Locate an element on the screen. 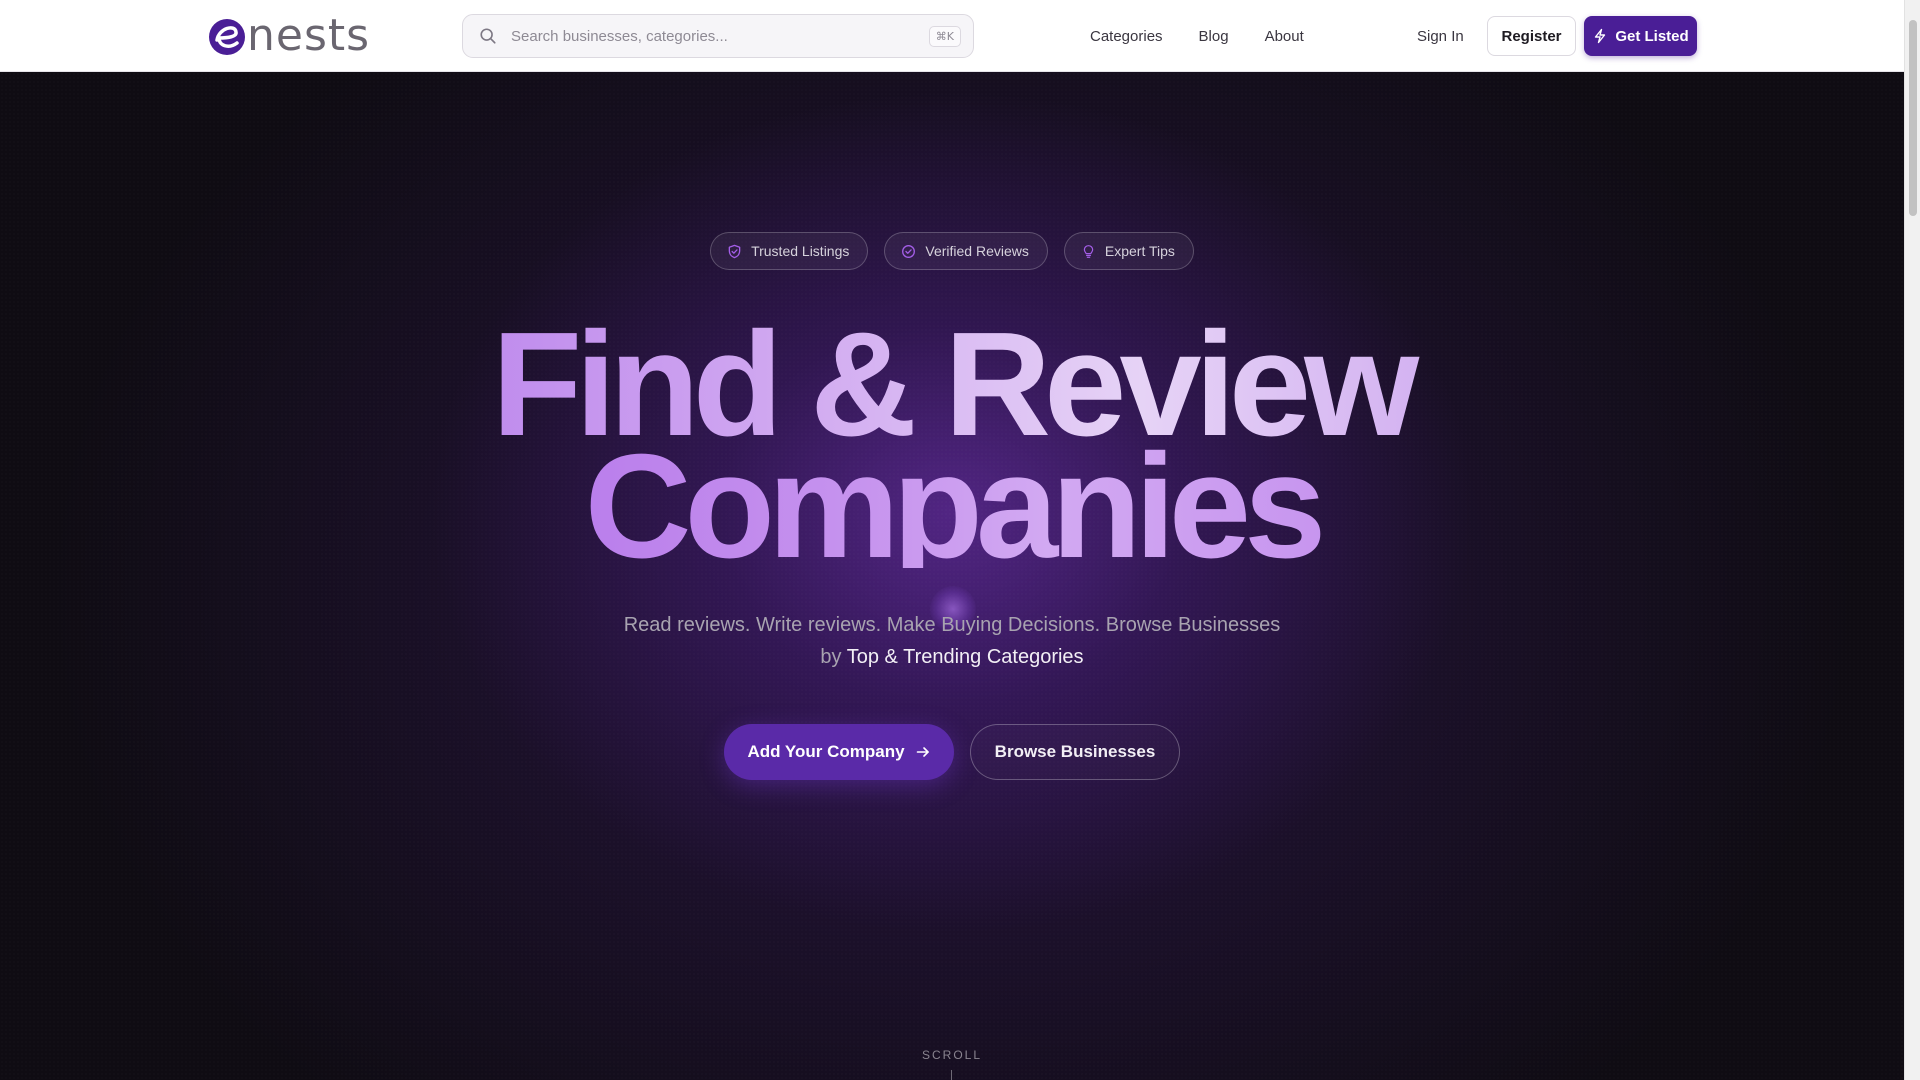  badge-expert-tips: Expert Tips is located at coordinates (1128, 251).